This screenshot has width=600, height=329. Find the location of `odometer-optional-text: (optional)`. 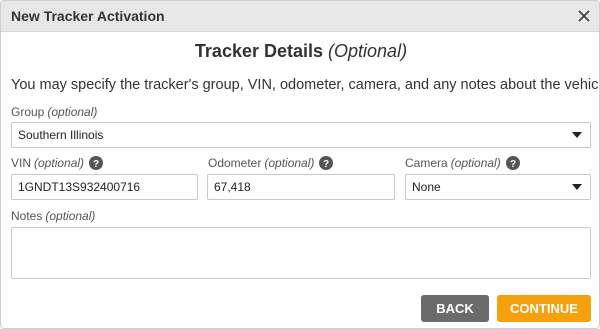

odometer-optional-text: (optional) is located at coordinates (289, 163).